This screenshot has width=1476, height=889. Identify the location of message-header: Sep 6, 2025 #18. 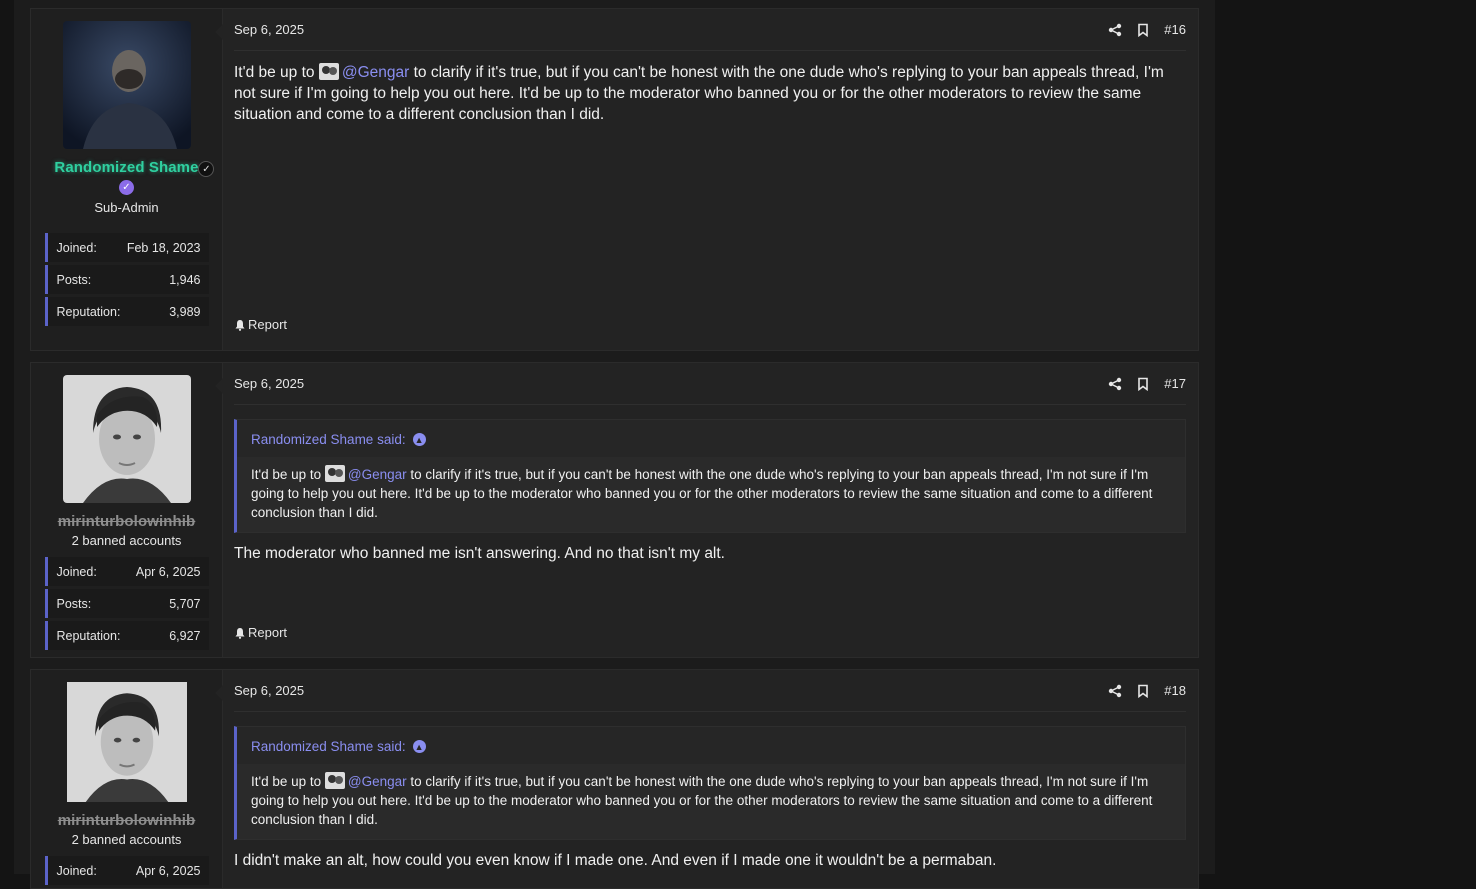
(710, 691).